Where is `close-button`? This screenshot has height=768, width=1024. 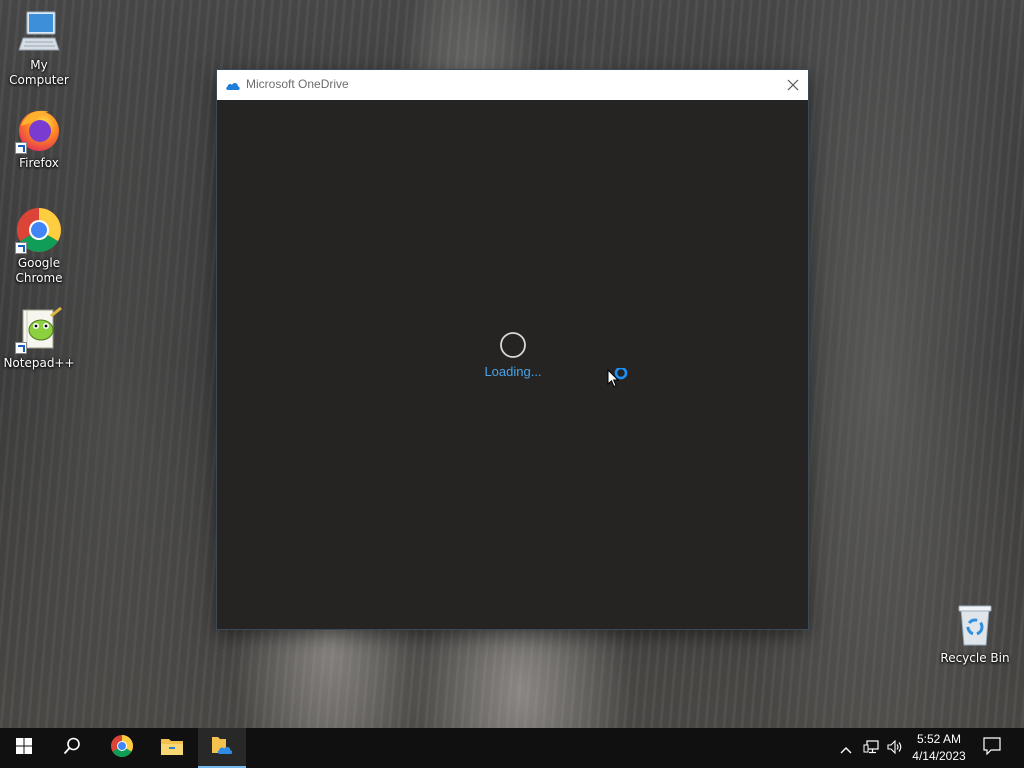 close-button is located at coordinates (793, 85).